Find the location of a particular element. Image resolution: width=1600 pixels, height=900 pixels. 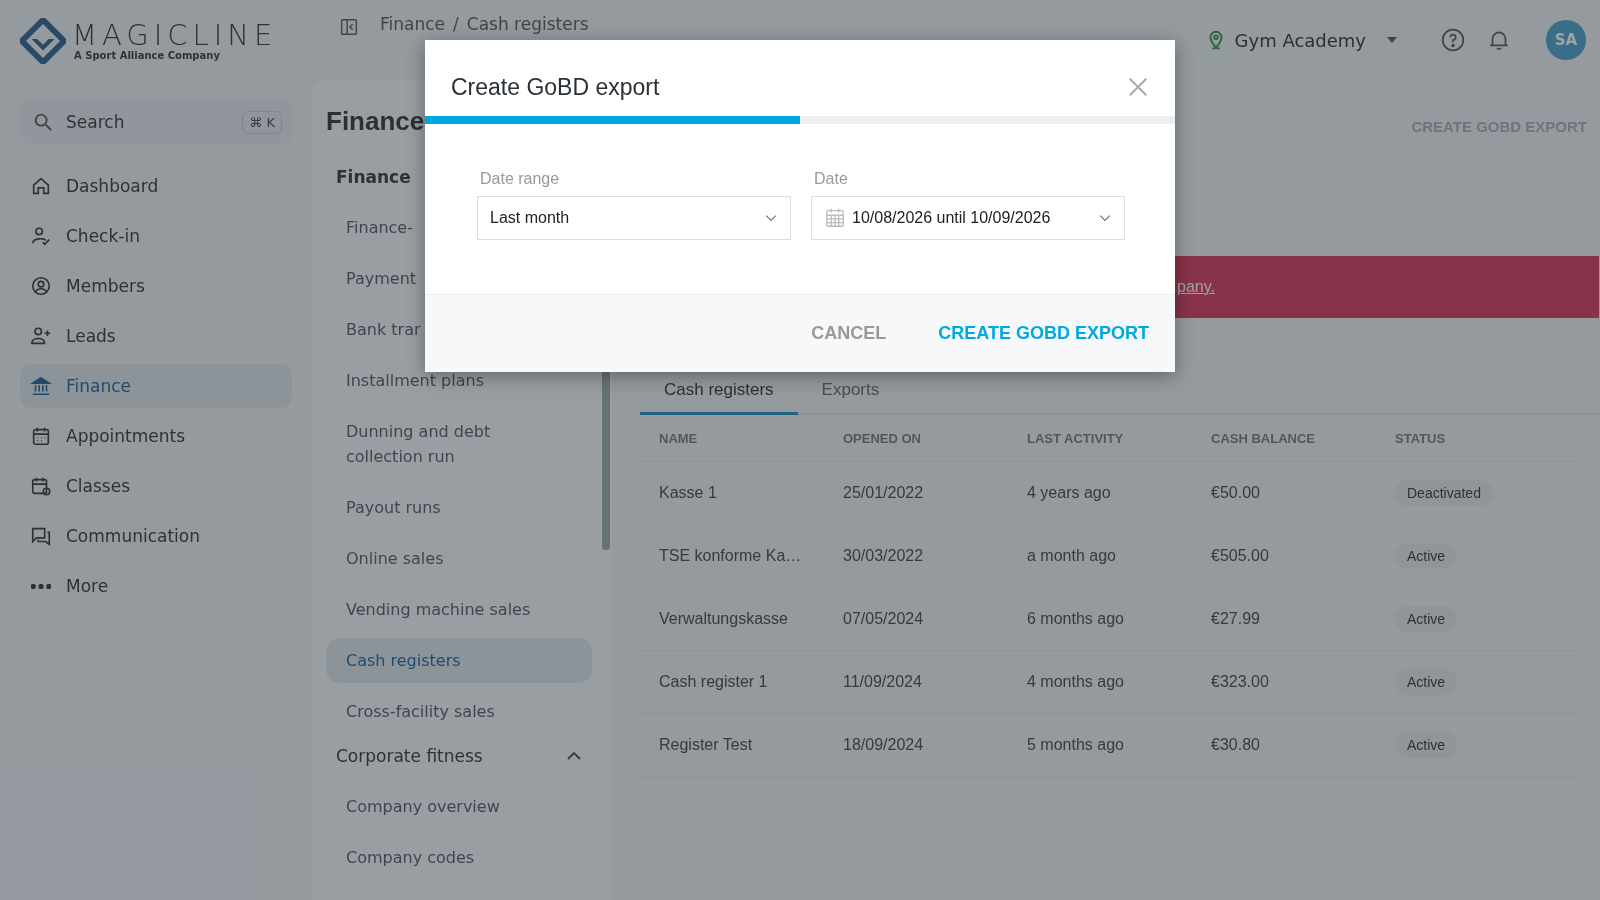

table-cell-text: 6 months ago is located at coordinates (1076, 619).